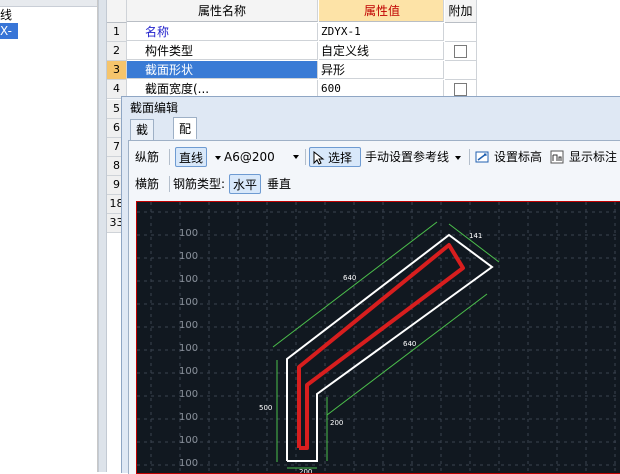  What do you see at coordinates (381, 51) in the screenshot?
I see `property-value: 自定义线` at bounding box center [381, 51].